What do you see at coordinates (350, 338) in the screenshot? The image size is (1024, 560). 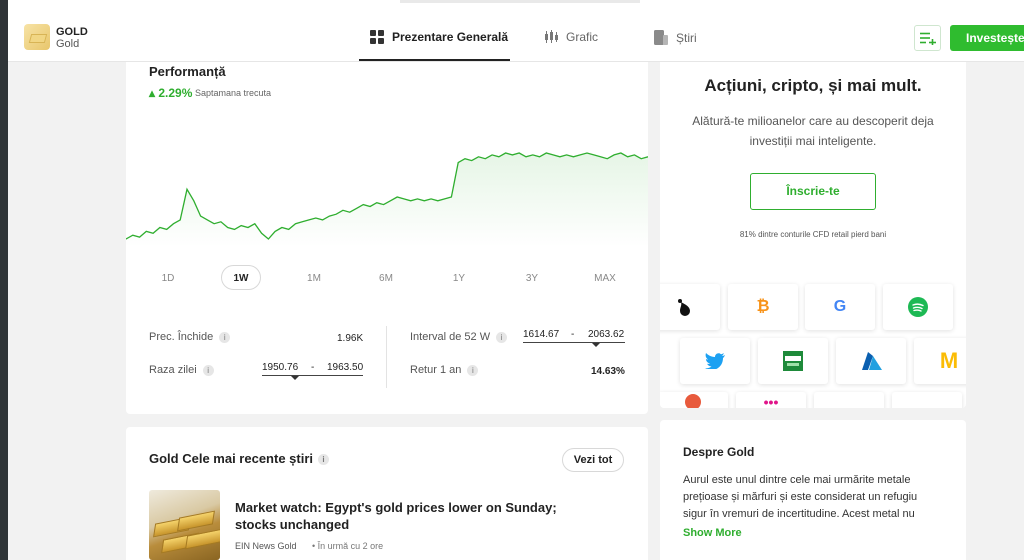 I see `prev-close-value: 1.96K` at bounding box center [350, 338].